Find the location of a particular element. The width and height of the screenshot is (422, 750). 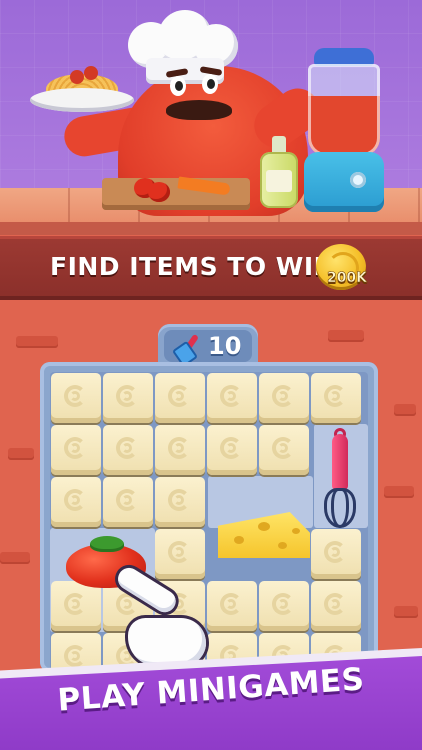

counter-front is located at coordinates (211, 228).